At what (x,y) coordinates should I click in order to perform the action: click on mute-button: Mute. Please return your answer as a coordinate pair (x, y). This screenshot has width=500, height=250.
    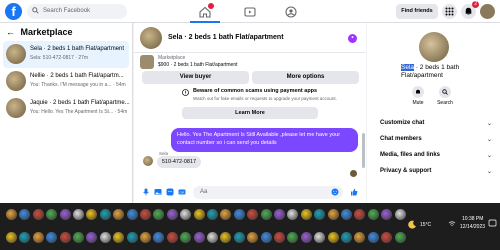
    Looking at the image, I should click on (418, 96).